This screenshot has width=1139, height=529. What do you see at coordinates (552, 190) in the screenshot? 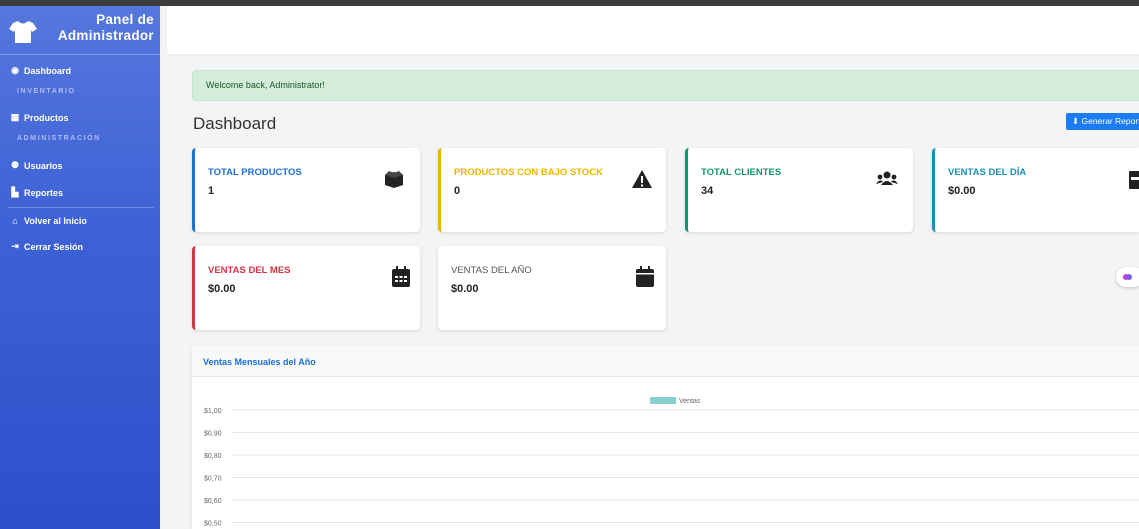
I see `card-bajo-stock: PRODUCTOS CON BAJO STOCK 0` at bounding box center [552, 190].